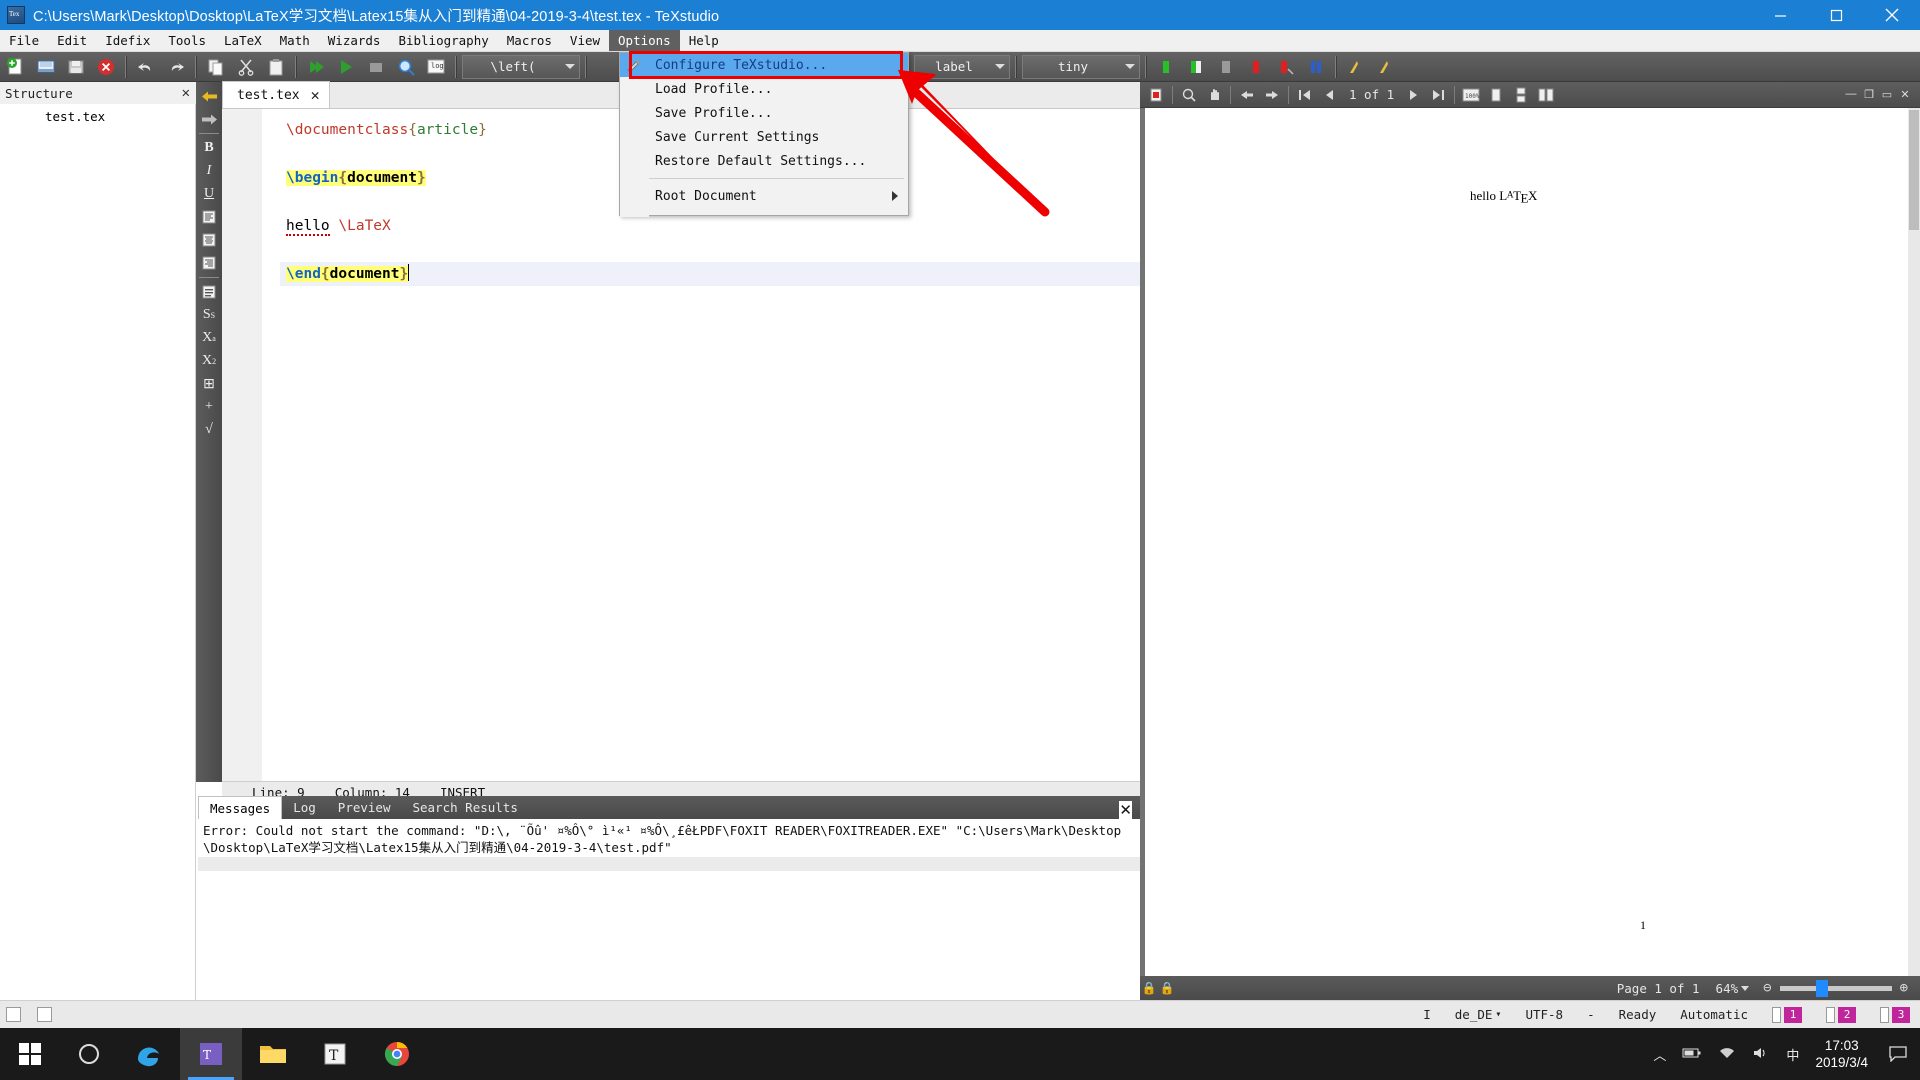 The image size is (1920, 1080). What do you see at coordinates (397, 1054) in the screenshot?
I see `chrome-icon` at bounding box center [397, 1054].